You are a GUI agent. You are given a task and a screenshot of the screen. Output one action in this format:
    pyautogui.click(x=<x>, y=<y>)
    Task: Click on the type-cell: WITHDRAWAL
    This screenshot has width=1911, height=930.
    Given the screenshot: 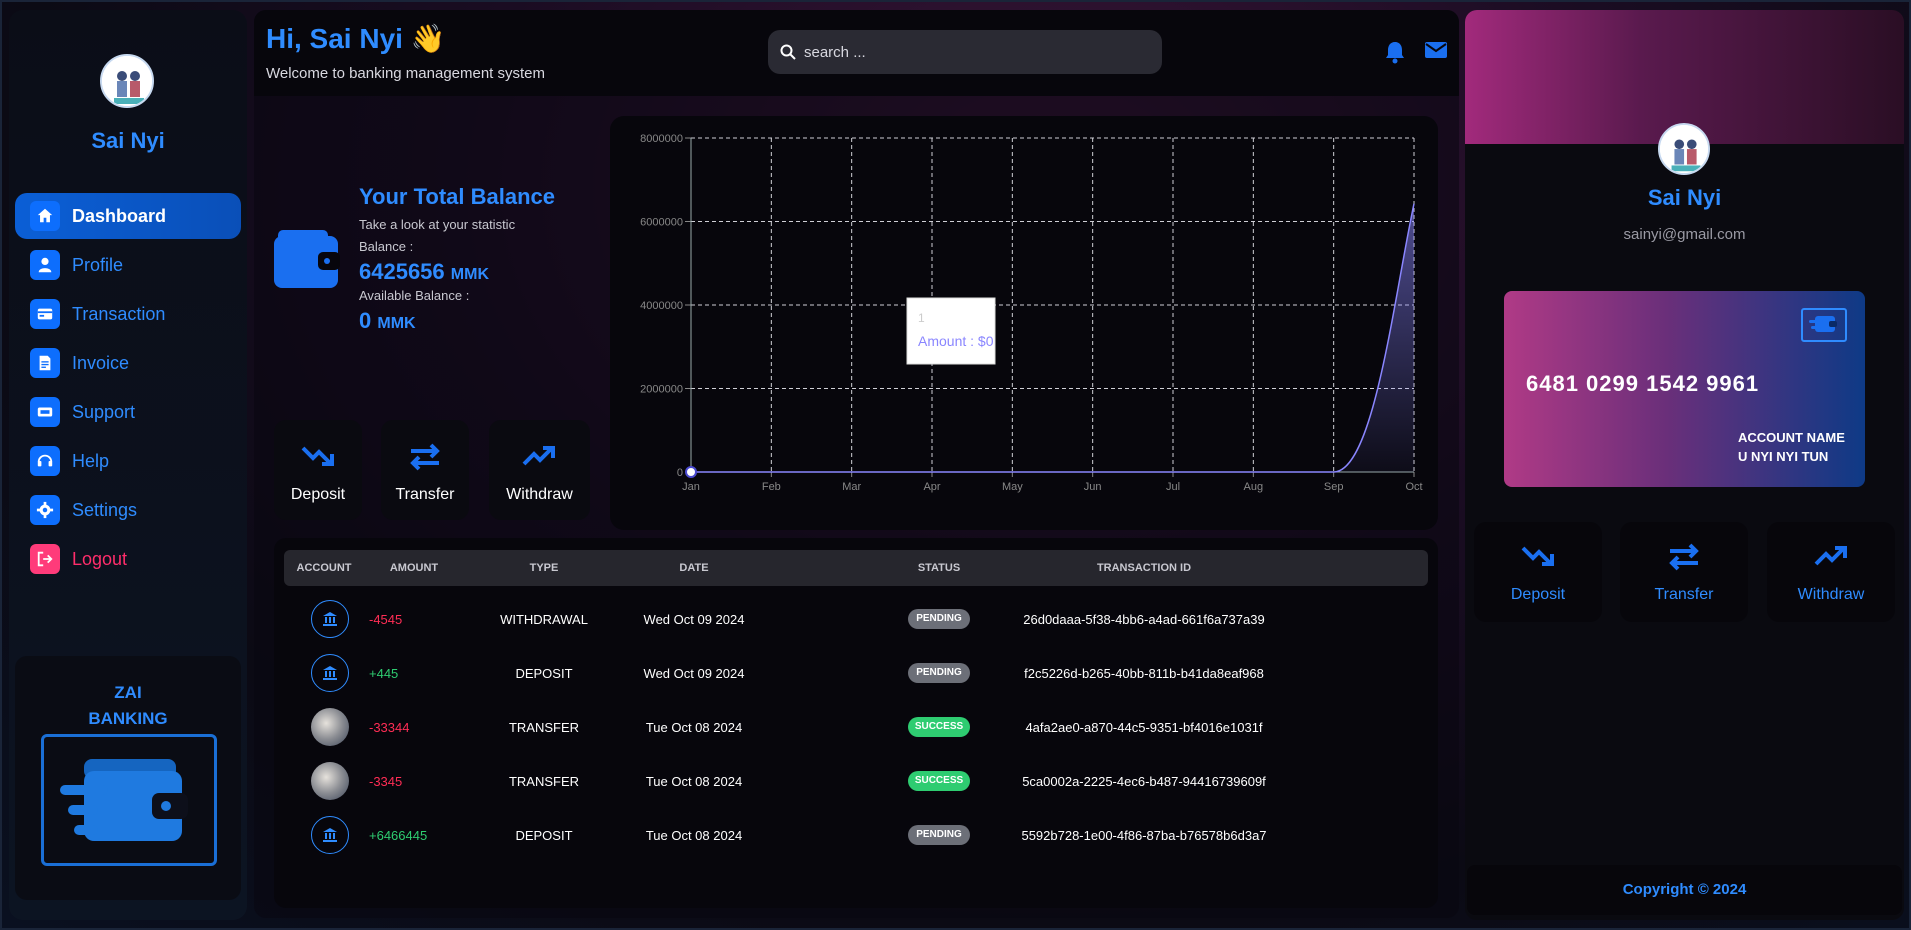 What is the action you would take?
    pyautogui.click(x=544, y=619)
    